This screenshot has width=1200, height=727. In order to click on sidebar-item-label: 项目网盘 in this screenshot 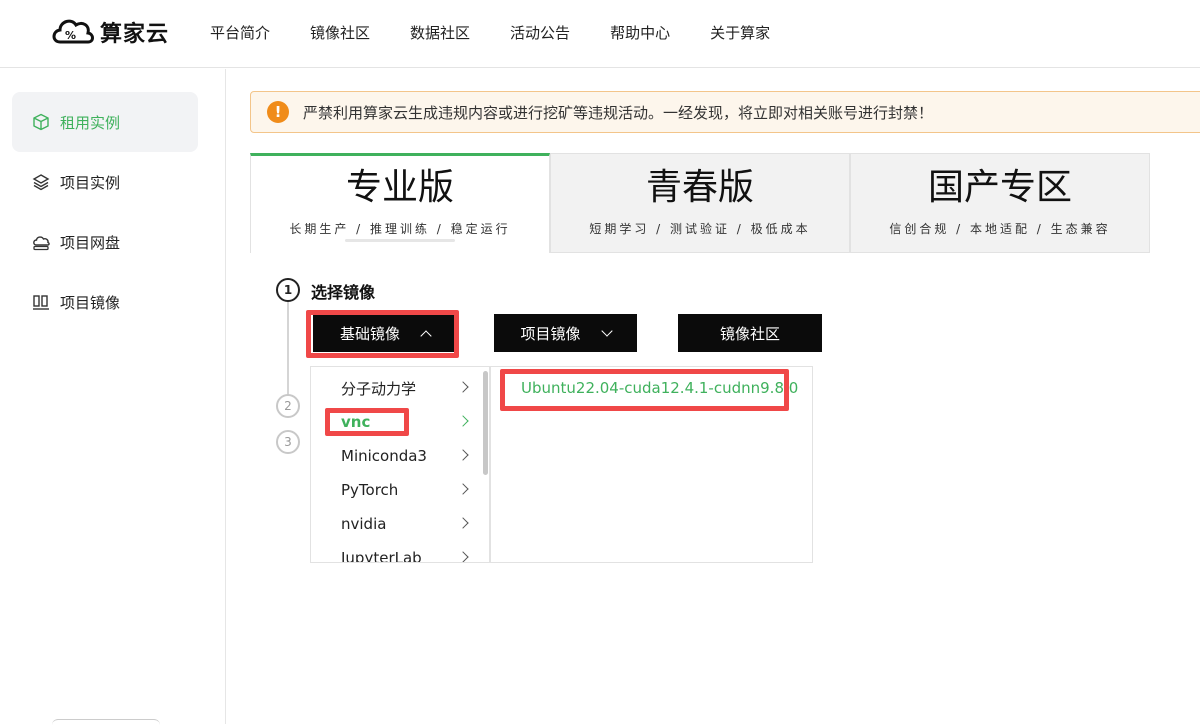, I will do `click(90, 242)`.